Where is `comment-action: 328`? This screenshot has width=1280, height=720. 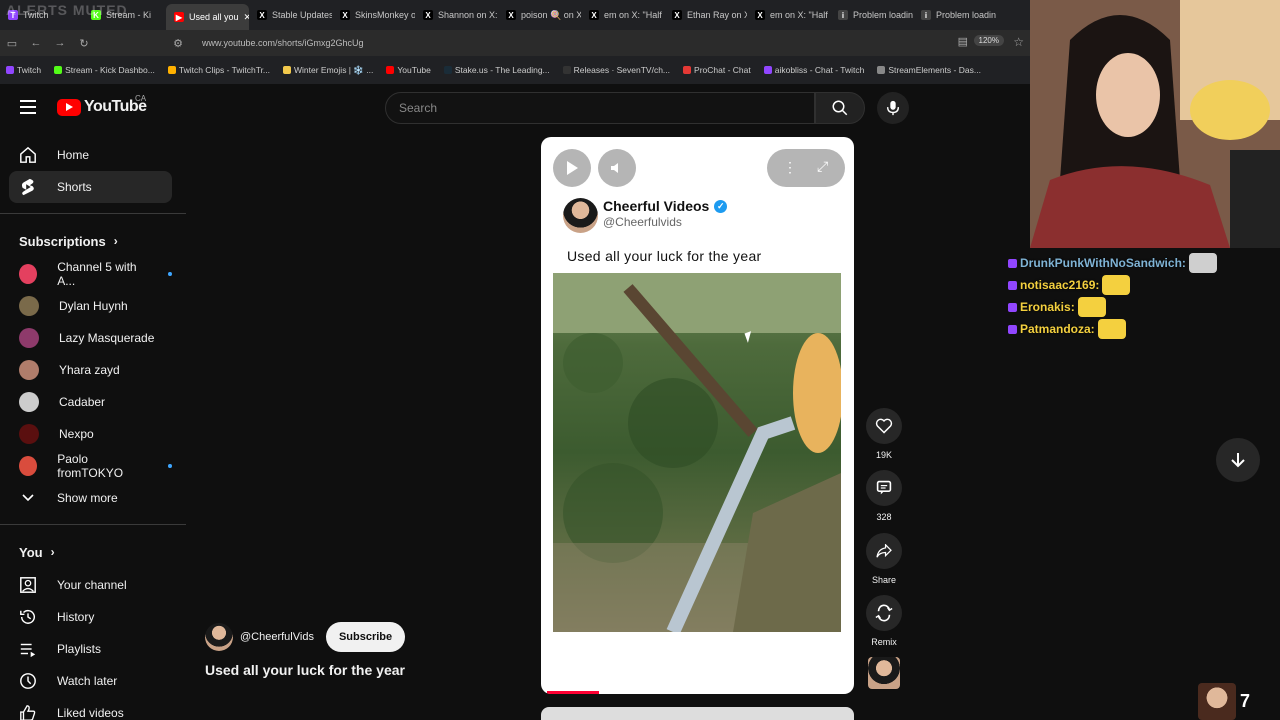
comment-action: 328 is located at coordinates (884, 496).